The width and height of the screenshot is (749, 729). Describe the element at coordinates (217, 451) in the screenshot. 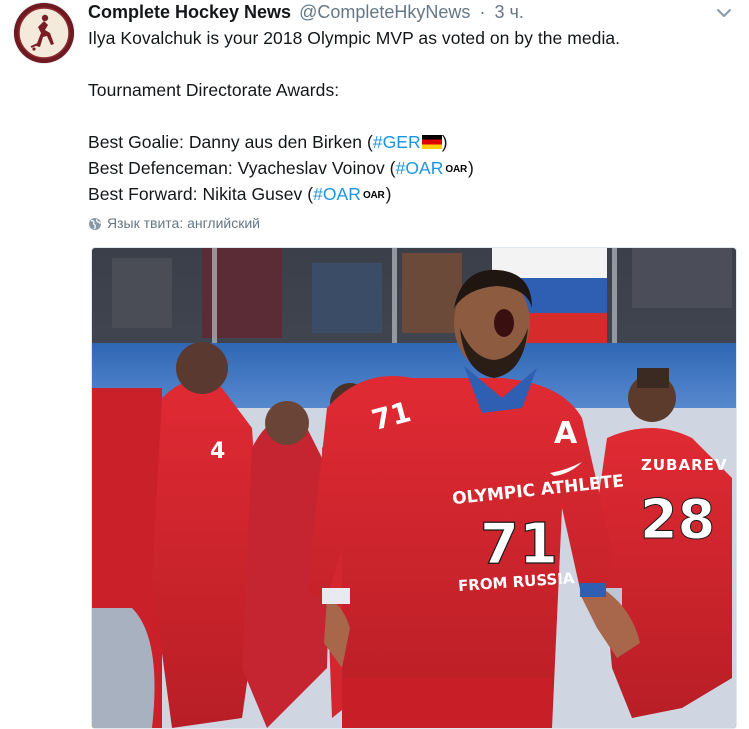

I see `left-player-number: 4` at that location.